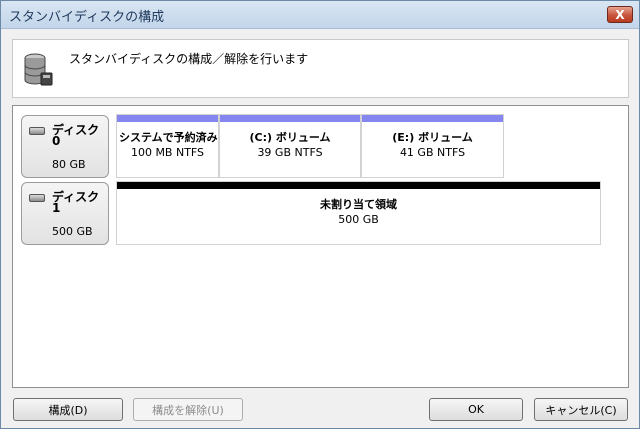  What do you see at coordinates (432, 137) in the screenshot?
I see `partition-name: (E:) ボリューム` at bounding box center [432, 137].